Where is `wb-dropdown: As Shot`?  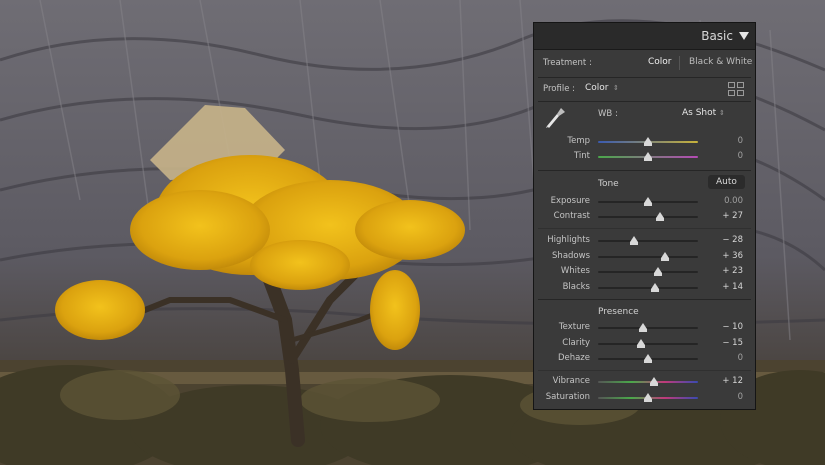 wb-dropdown: As Shot is located at coordinates (699, 113).